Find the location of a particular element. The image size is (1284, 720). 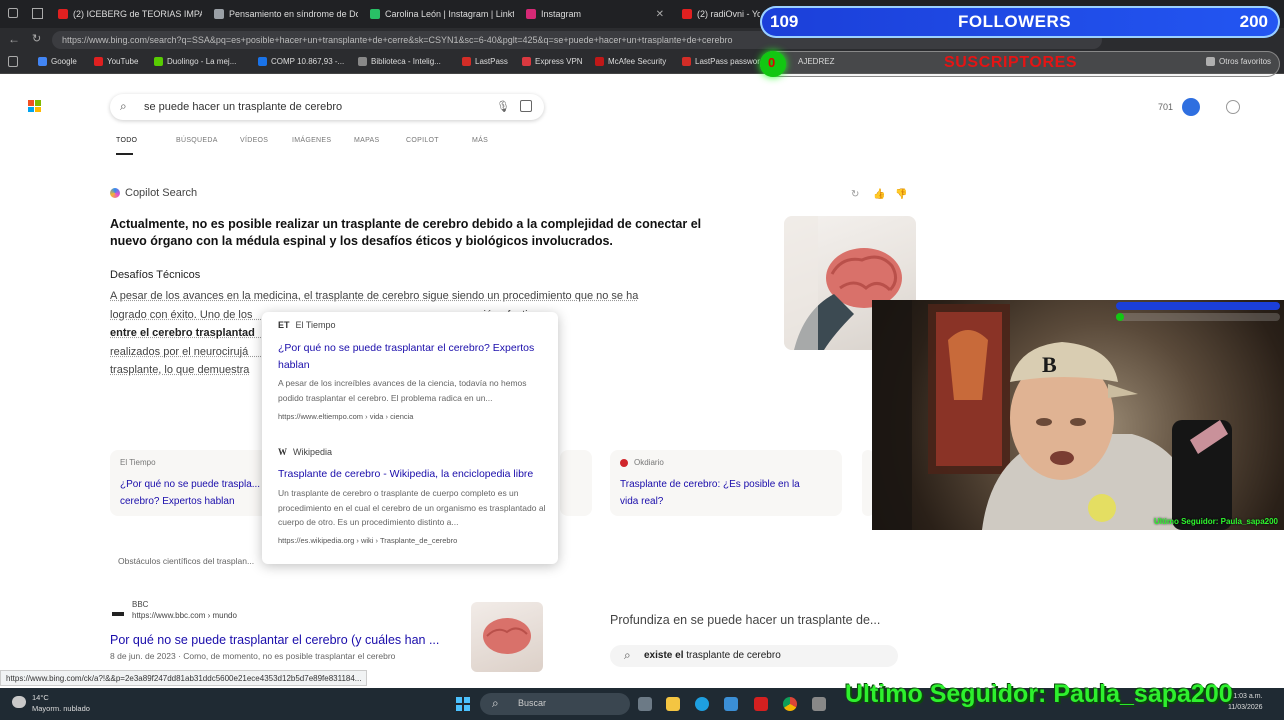

result-thumbnail is located at coordinates (507, 637).